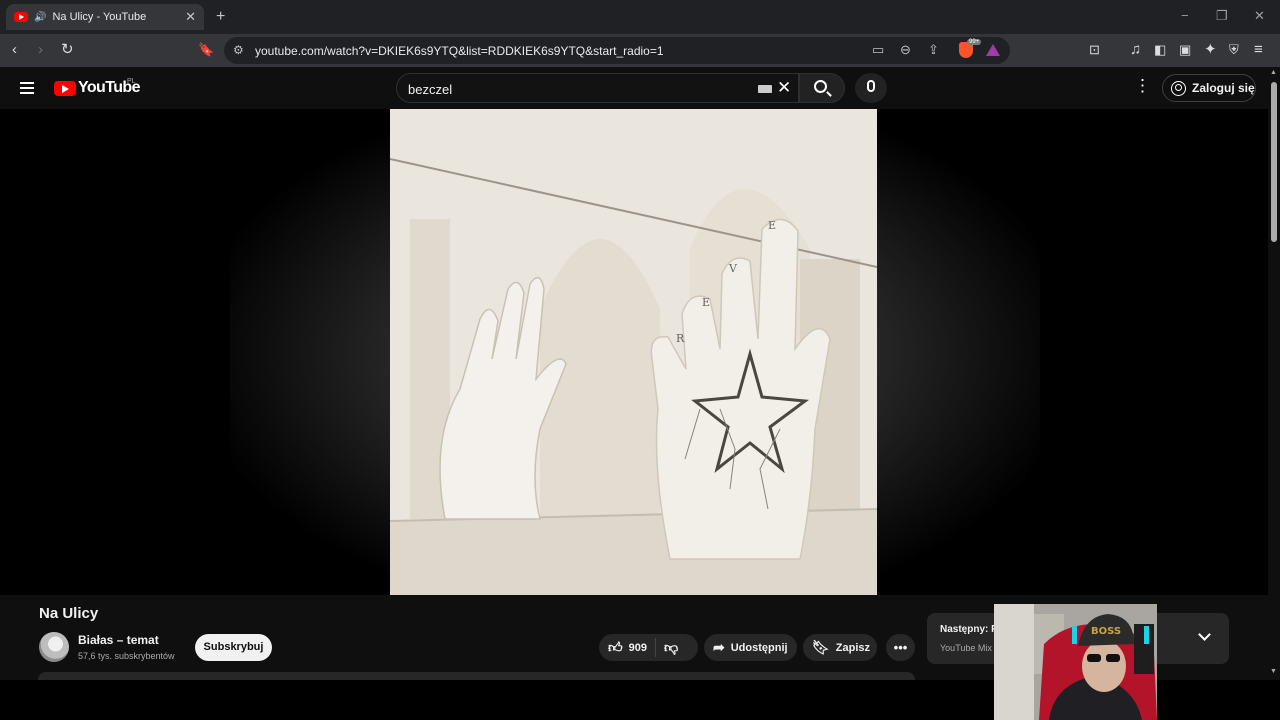 The image size is (1280, 720). What do you see at coordinates (40, 50) in the screenshot?
I see `forward-icon: ›` at bounding box center [40, 50].